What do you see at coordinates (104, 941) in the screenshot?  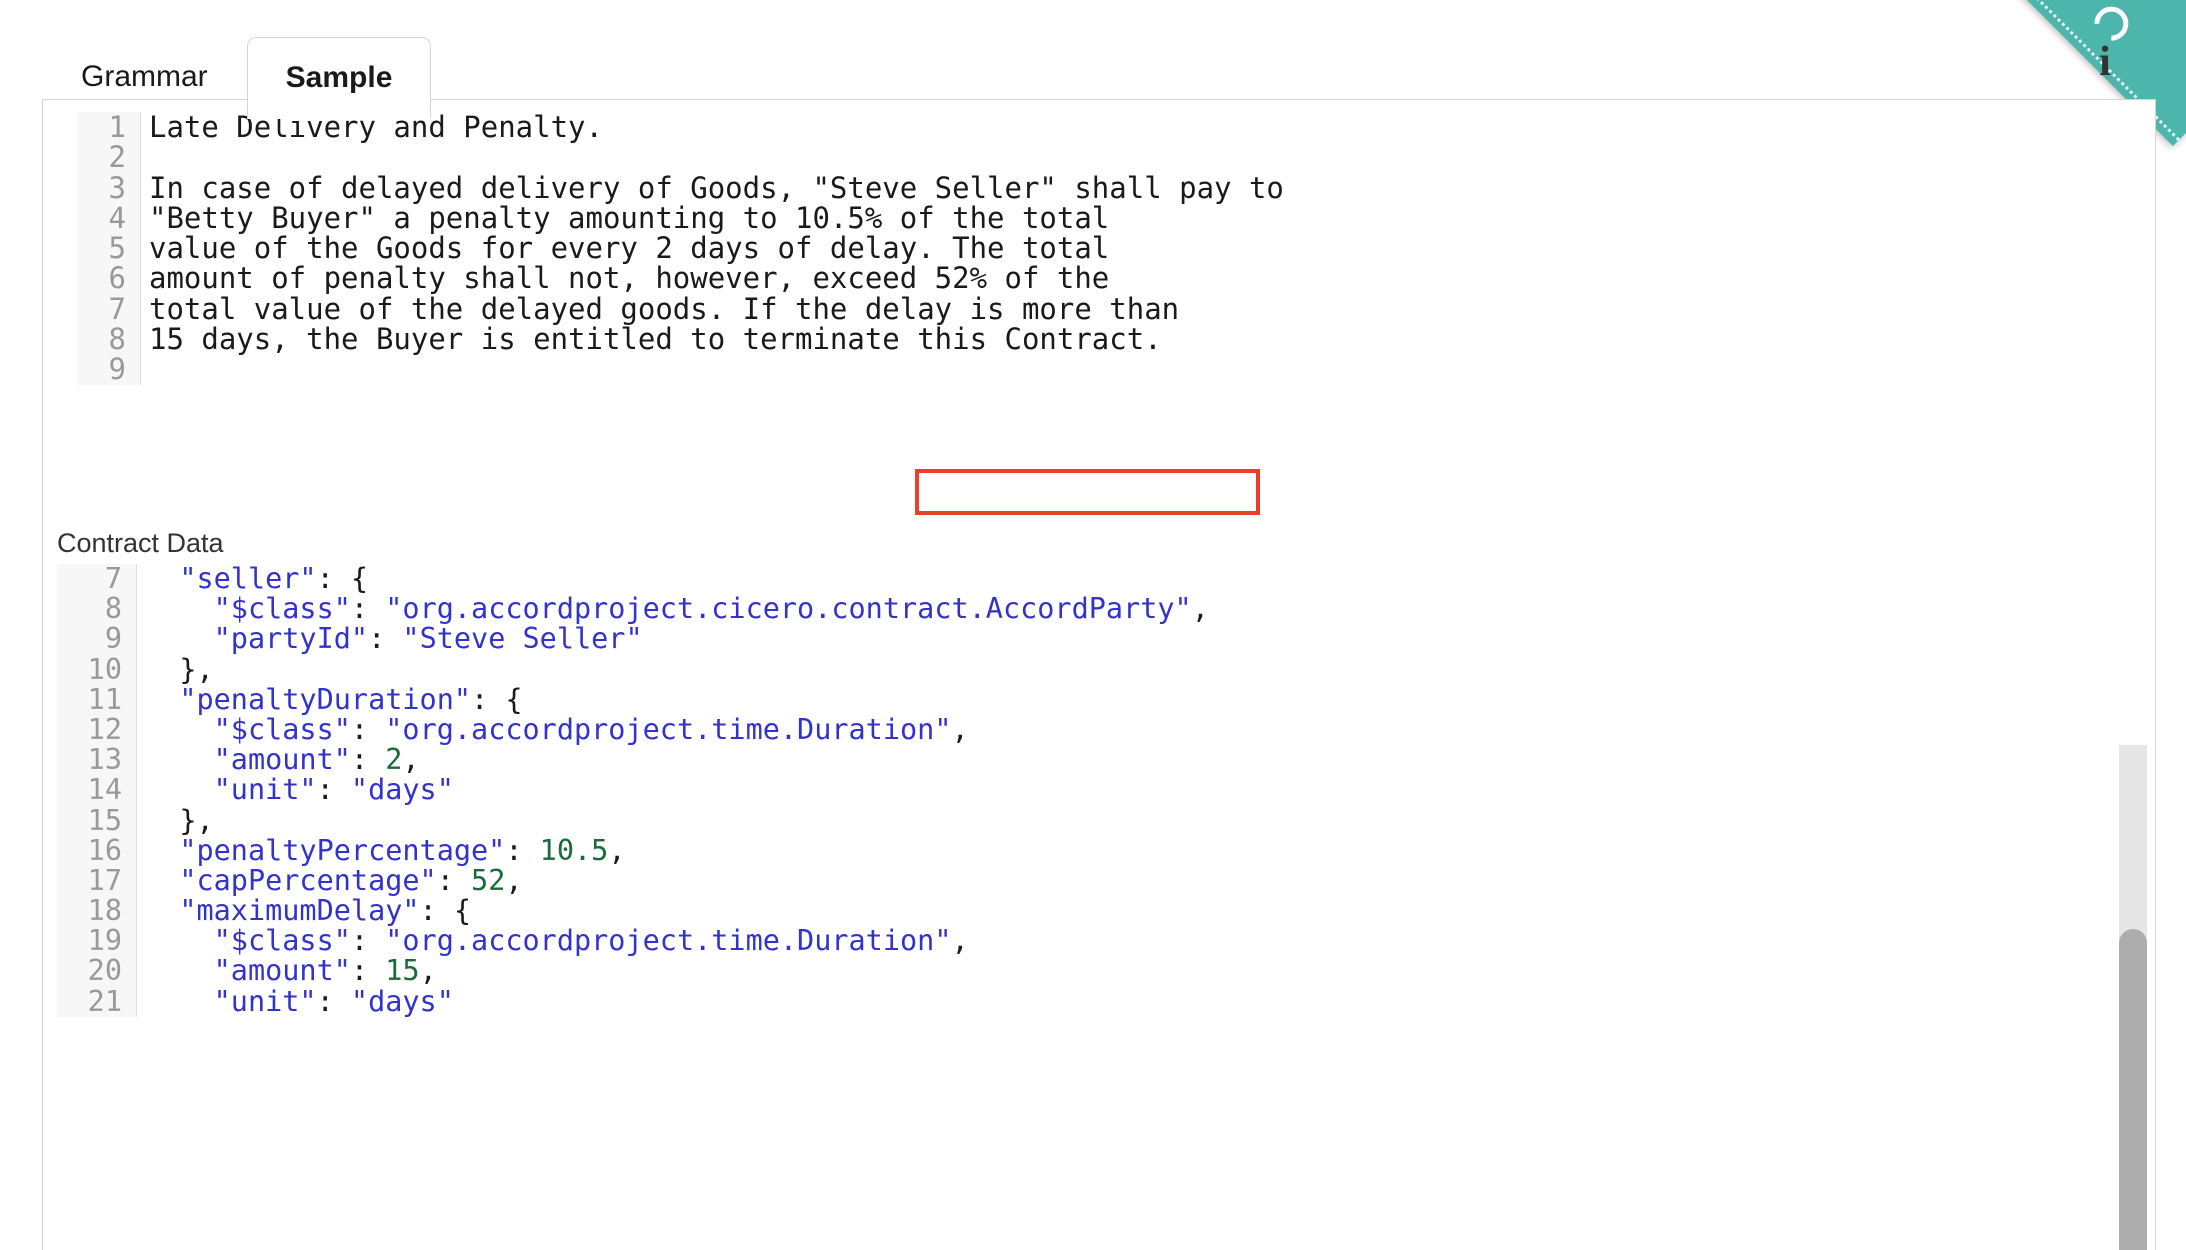 I see `line-number: 19` at bounding box center [104, 941].